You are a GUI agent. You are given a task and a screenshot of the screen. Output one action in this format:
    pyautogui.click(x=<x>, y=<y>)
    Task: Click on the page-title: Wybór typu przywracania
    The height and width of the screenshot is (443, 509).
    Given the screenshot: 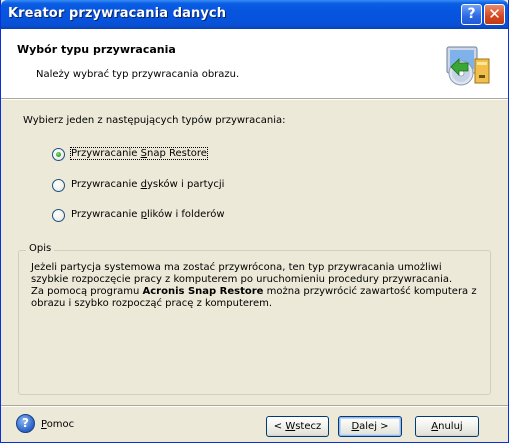 What is the action you would take?
    pyautogui.click(x=96, y=49)
    